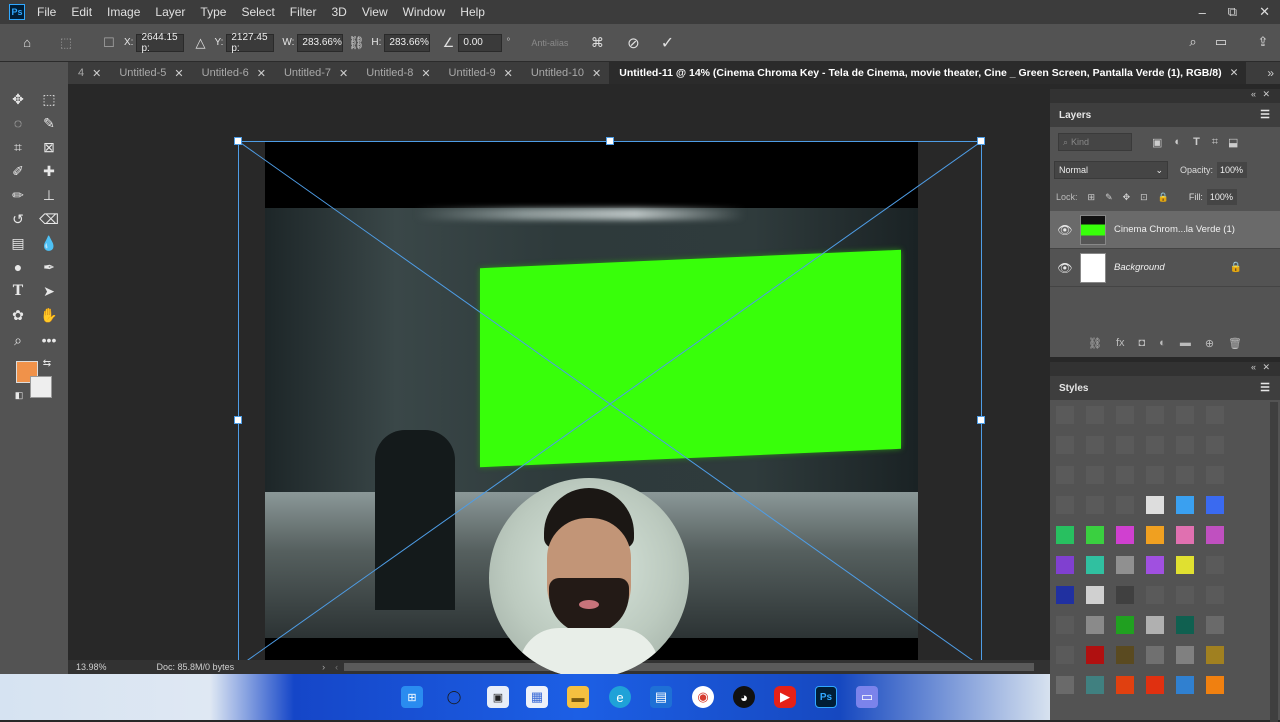 The width and height of the screenshot is (1280, 722). What do you see at coordinates (18, 123) in the screenshot?
I see `lasso-tool-icon: ◌` at bounding box center [18, 123].